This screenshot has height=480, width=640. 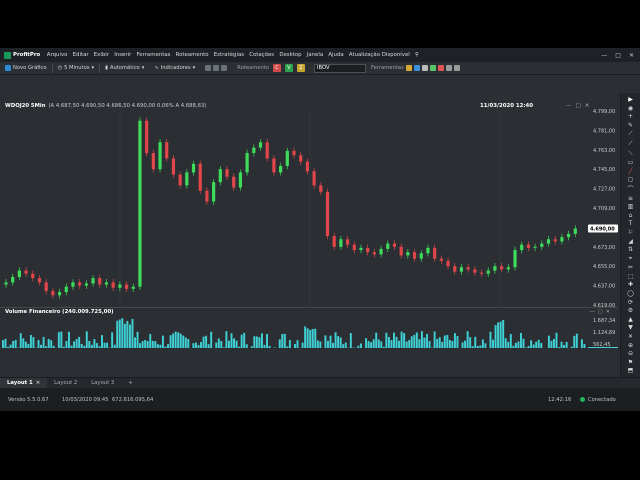 What do you see at coordinates (631, 154) in the screenshot?
I see `drawing-tool-icon: ⟍` at bounding box center [631, 154].